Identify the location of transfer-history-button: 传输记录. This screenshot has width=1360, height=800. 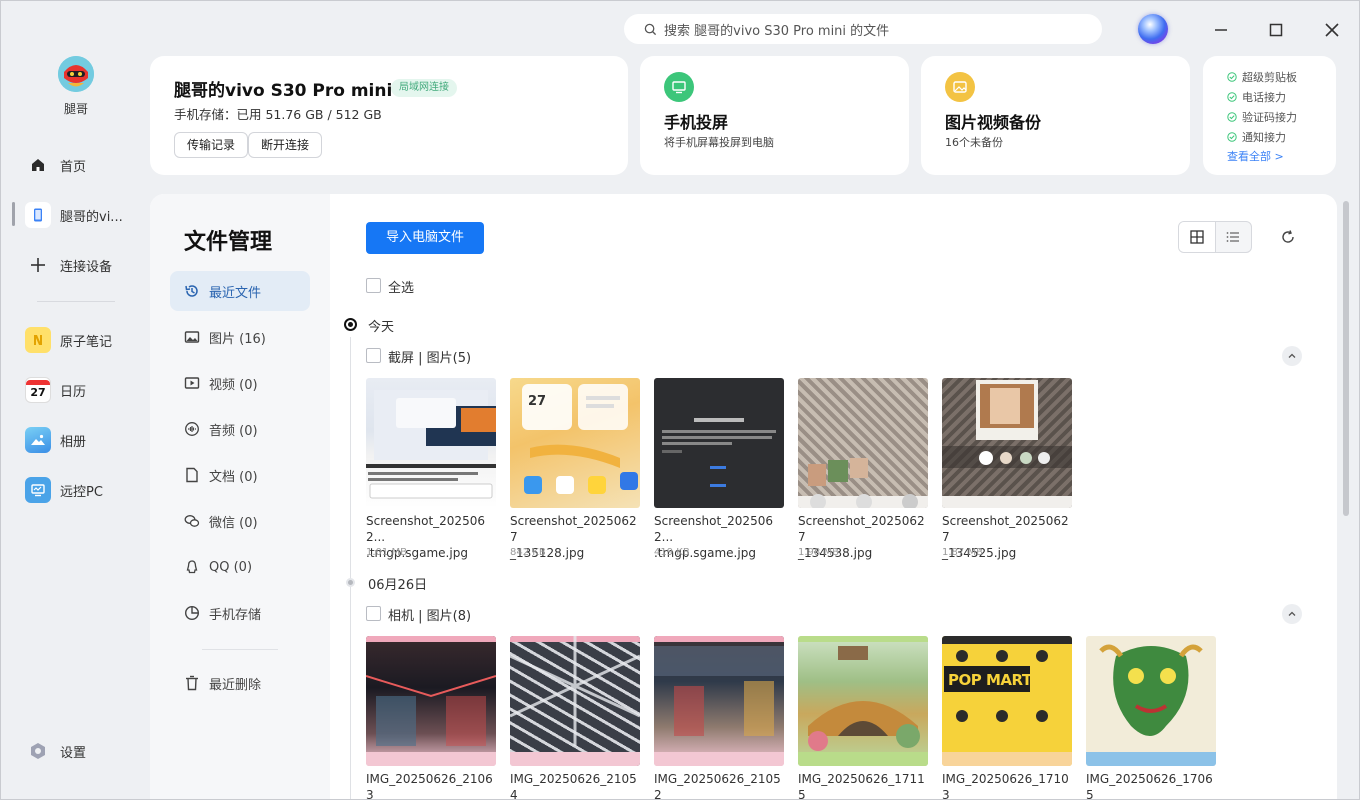
(211, 145).